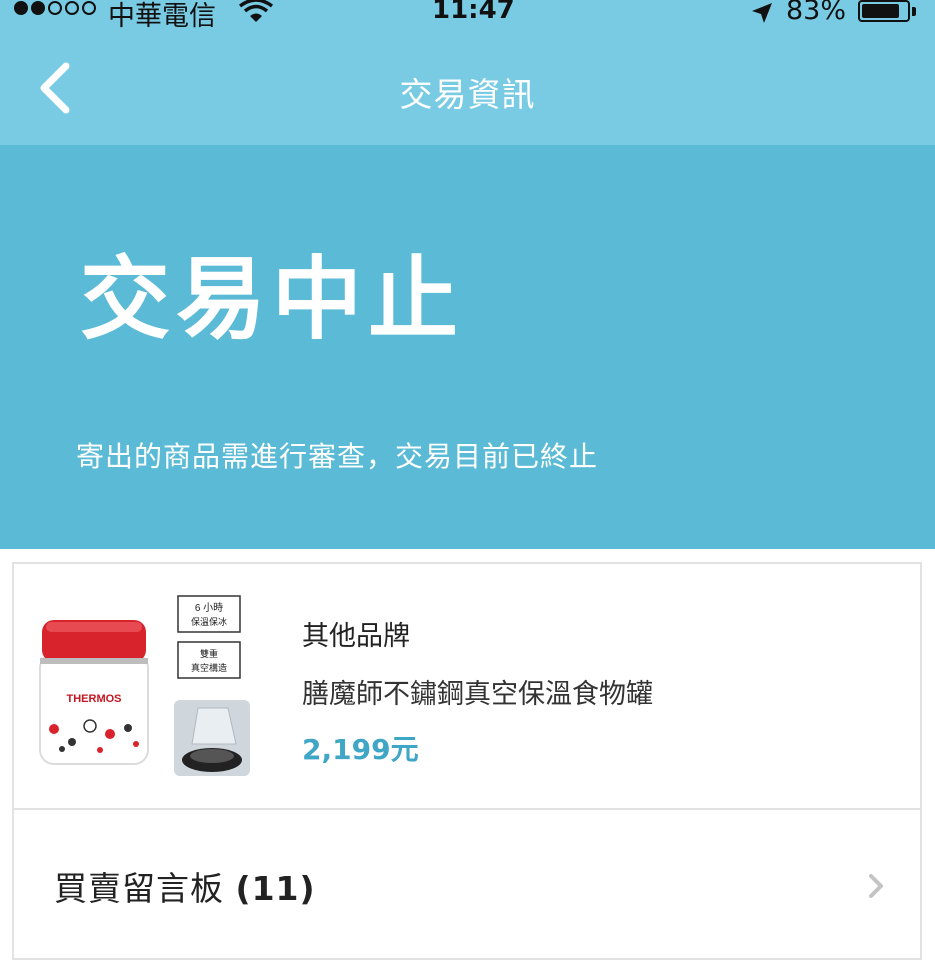 The image size is (935, 960). I want to click on battery-level-fill, so click(880, 11).